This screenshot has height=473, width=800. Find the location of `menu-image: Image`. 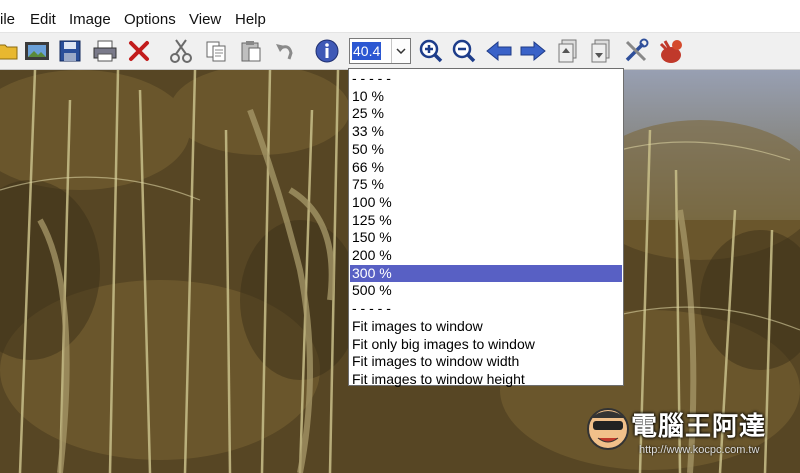

menu-image: Image is located at coordinates (90, 19).